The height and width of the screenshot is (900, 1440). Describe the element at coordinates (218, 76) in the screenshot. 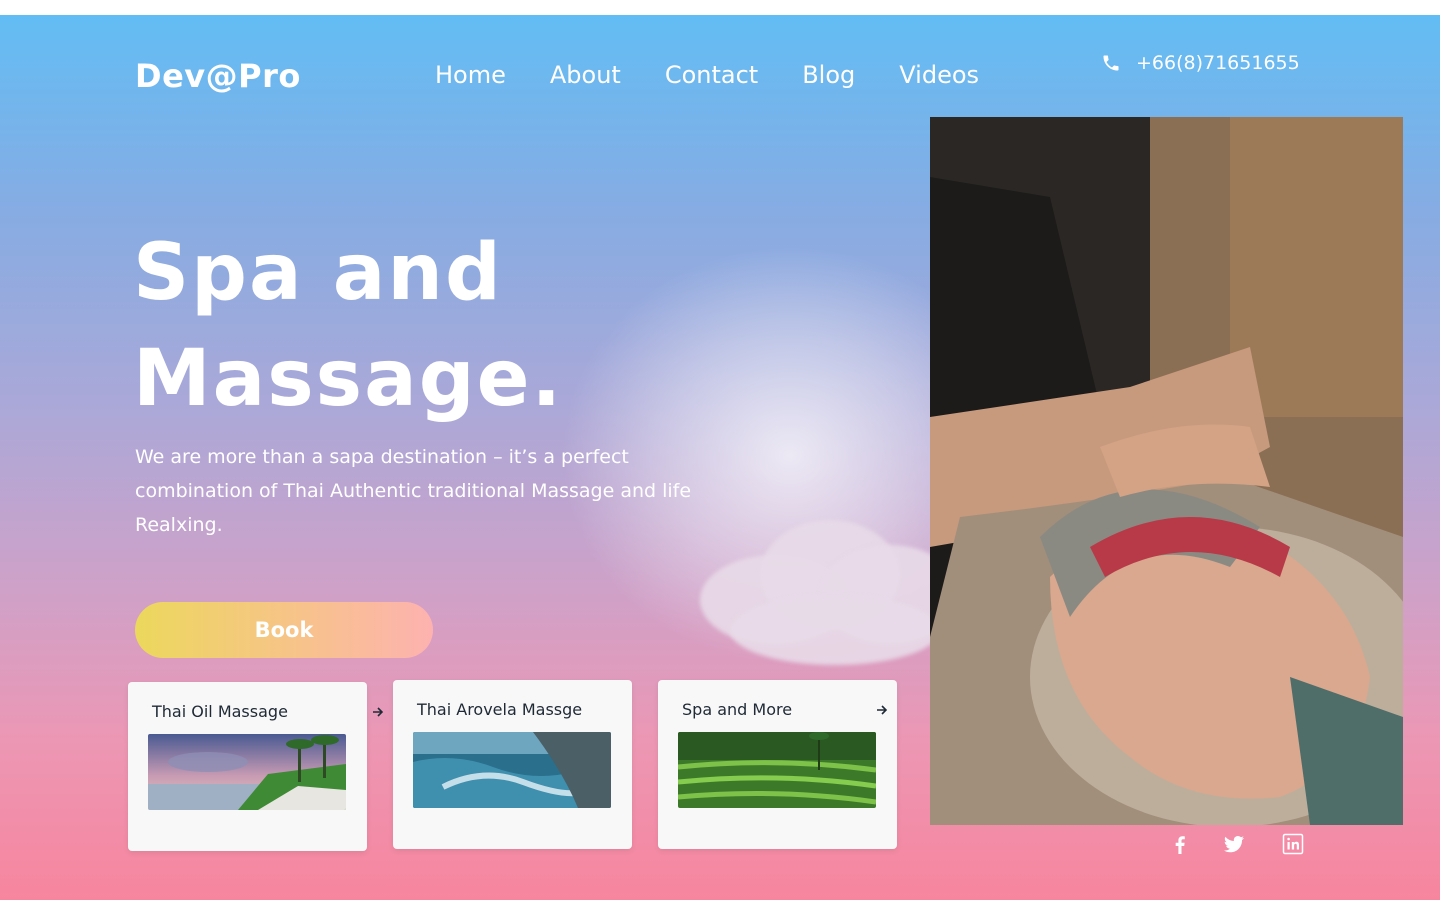

I see `brand-logo: Dev@Pro` at that location.